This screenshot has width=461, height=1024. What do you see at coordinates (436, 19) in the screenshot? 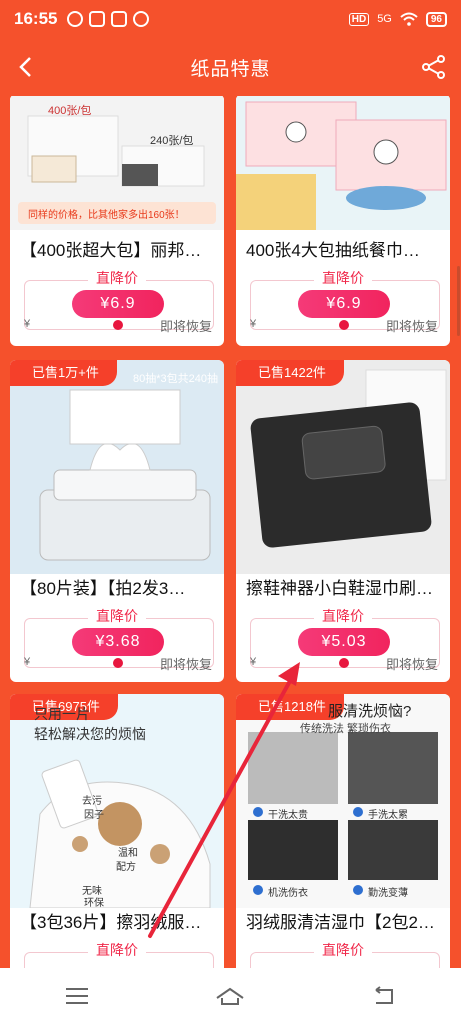
I see `battery-indicator: 96` at bounding box center [436, 19].